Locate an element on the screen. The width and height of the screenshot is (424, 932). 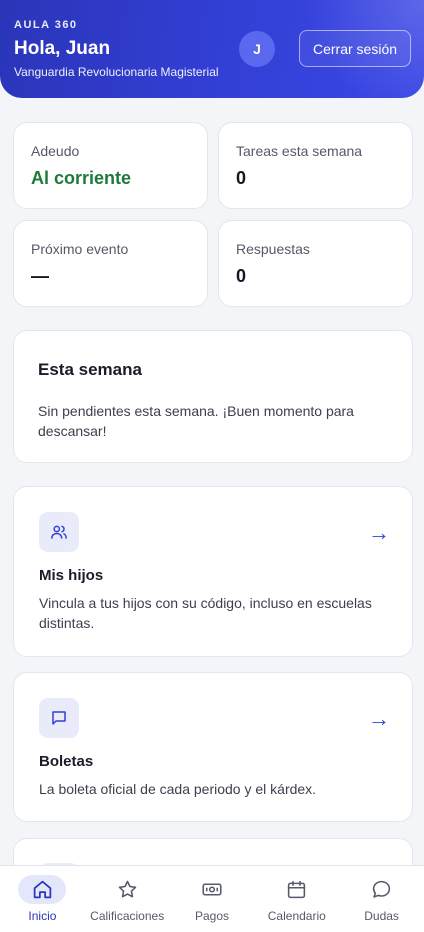
logout-button: Cerrar sesión is located at coordinates (355, 48).